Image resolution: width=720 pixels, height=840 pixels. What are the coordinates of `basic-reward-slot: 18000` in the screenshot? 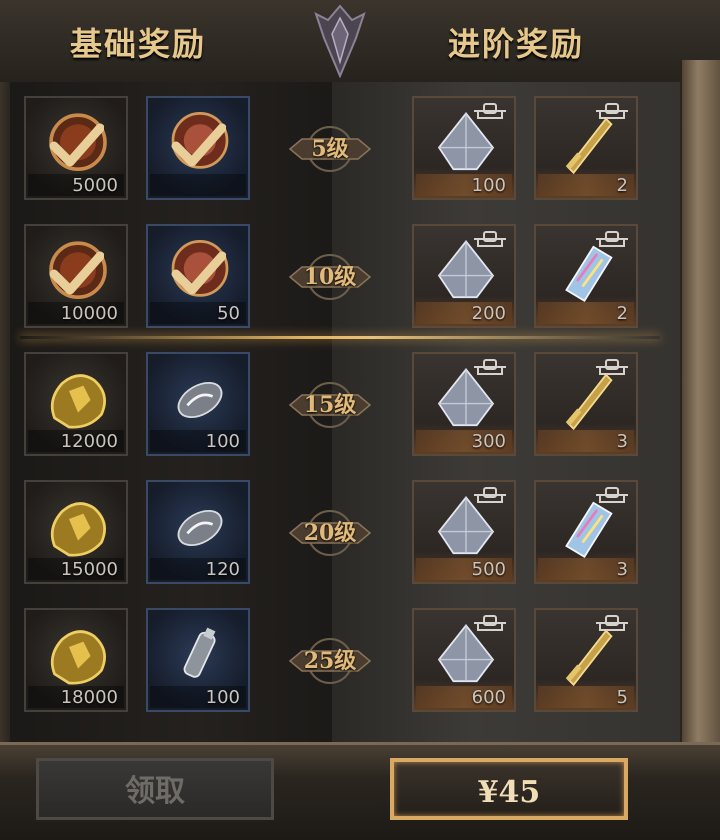 It's located at (76, 660).